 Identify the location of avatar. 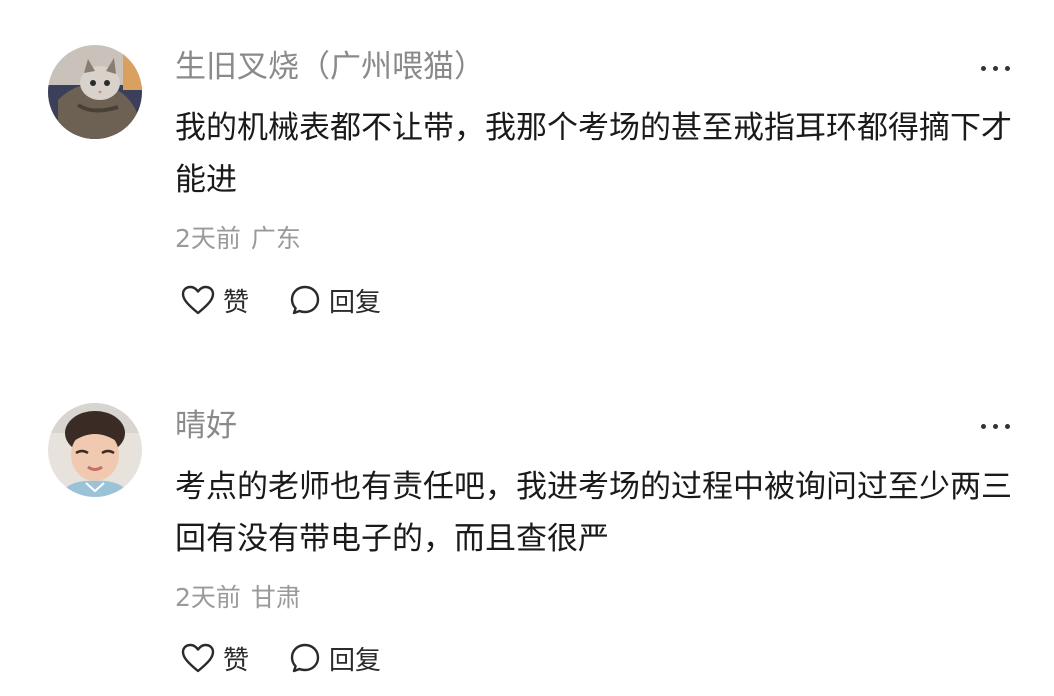
(95, 450).